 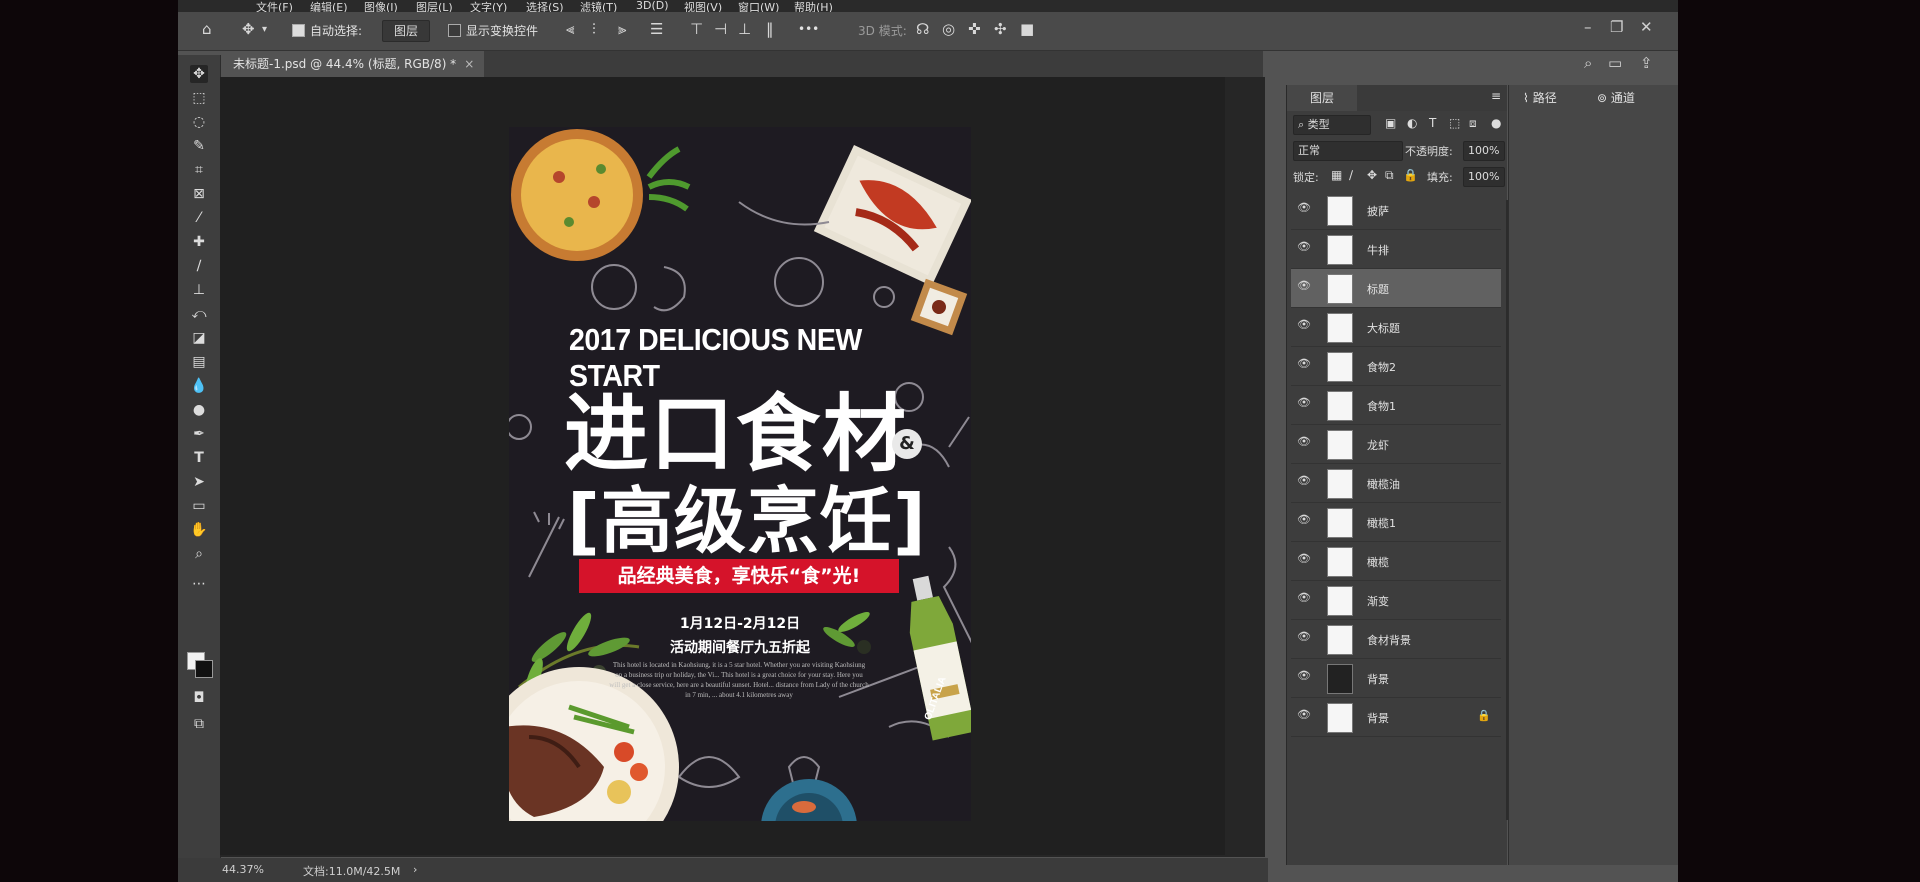 What do you see at coordinates (1473, 123) in the screenshot?
I see `smart-object-filter-icon: ⧈` at bounding box center [1473, 123].